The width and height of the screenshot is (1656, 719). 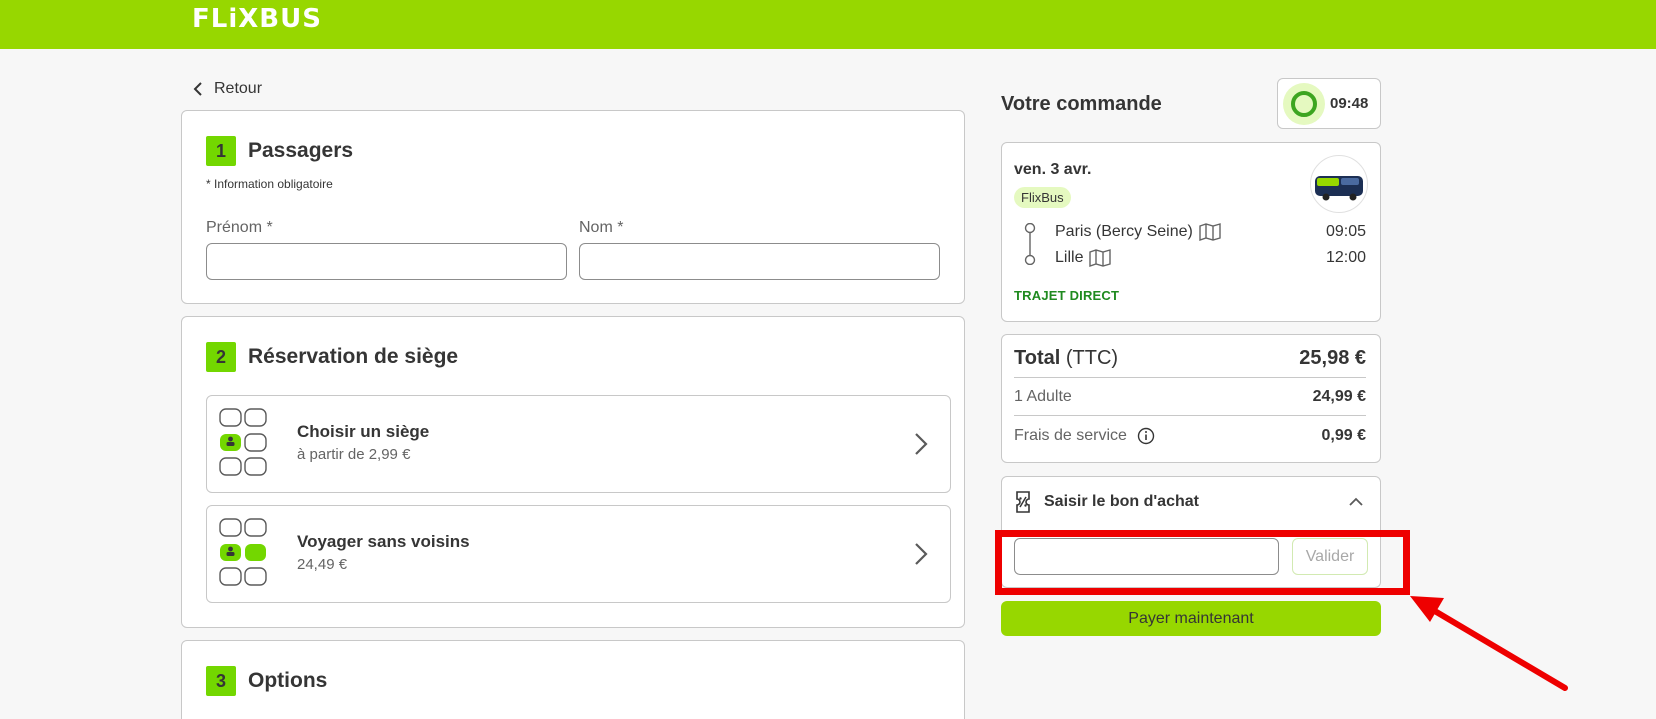 I want to click on seat-heading: 2 Réservation de siège, so click(x=332, y=357).